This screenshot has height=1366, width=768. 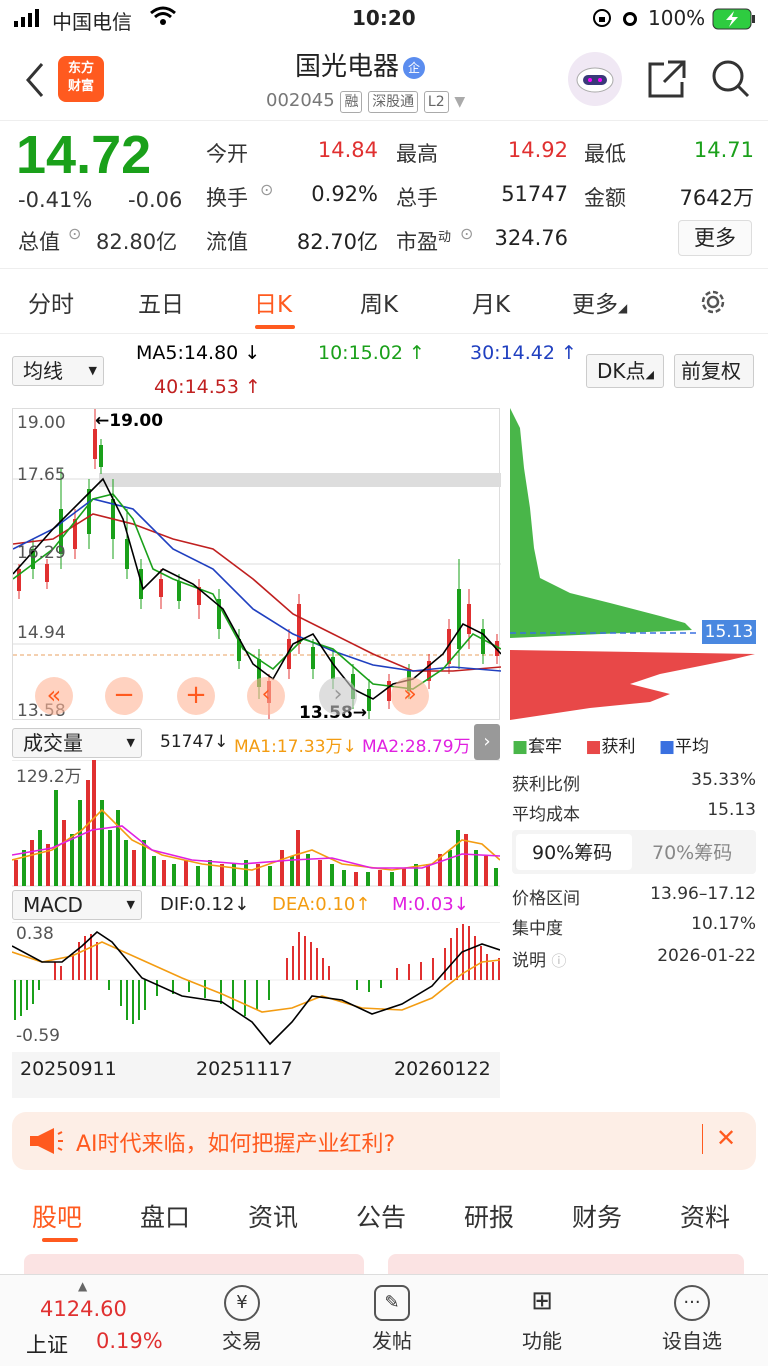 What do you see at coordinates (542, 1319) in the screenshot?
I see `nav-functions: ⊞ 功能` at bounding box center [542, 1319].